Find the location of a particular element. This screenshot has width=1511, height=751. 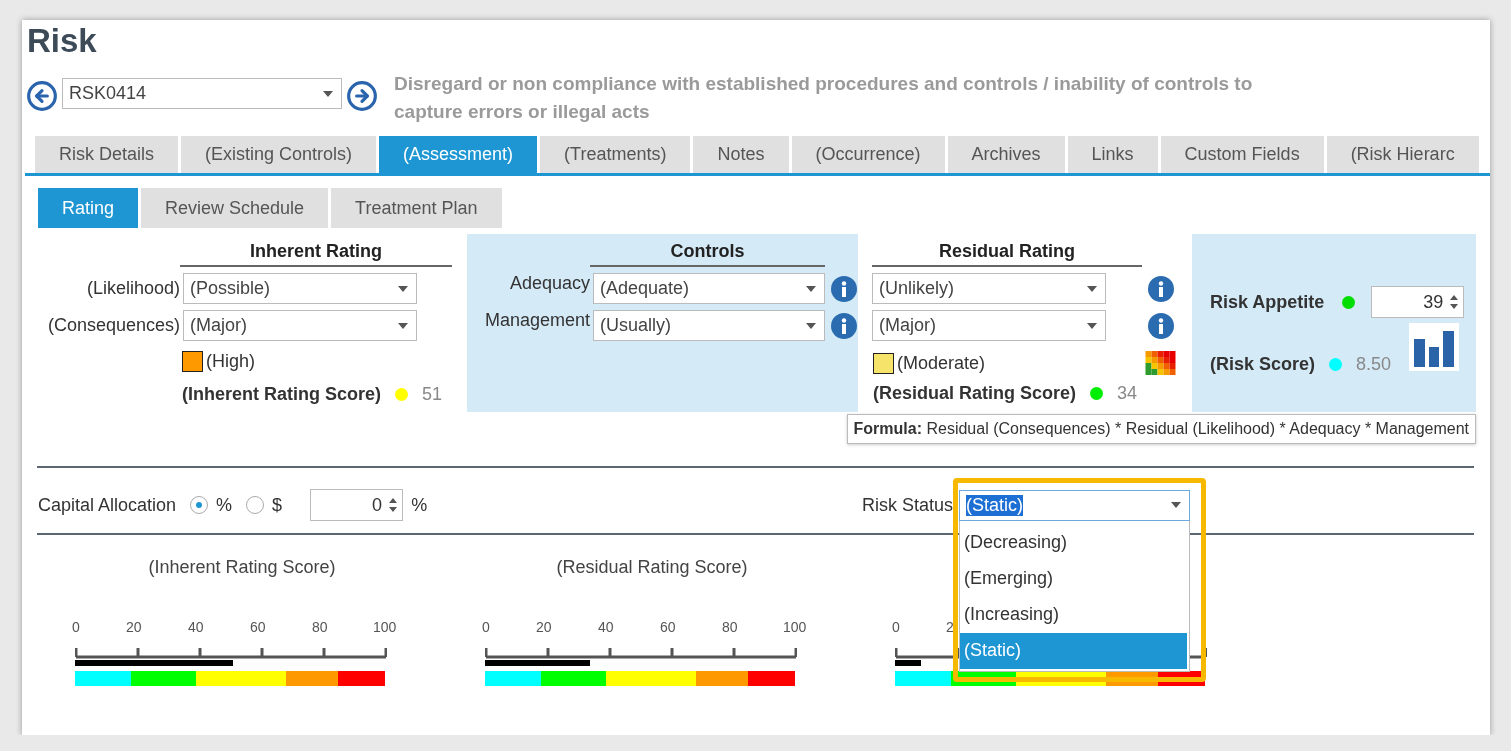

tick-label: 2 is located at coordinates (950, 627).